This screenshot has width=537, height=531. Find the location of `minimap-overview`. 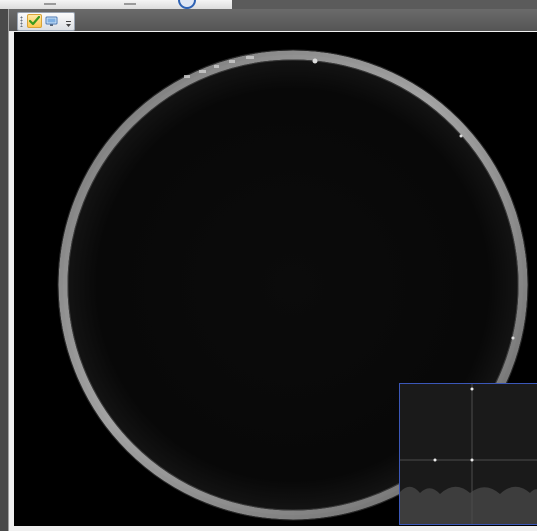

minimap-overview is located at coordinates (468, 454).